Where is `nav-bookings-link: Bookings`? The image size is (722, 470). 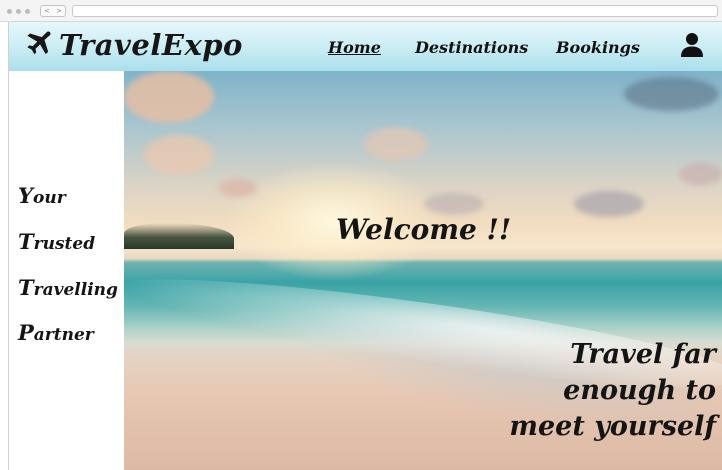 nav-bookings-link: Bookings is located at coordinates (598, 47).